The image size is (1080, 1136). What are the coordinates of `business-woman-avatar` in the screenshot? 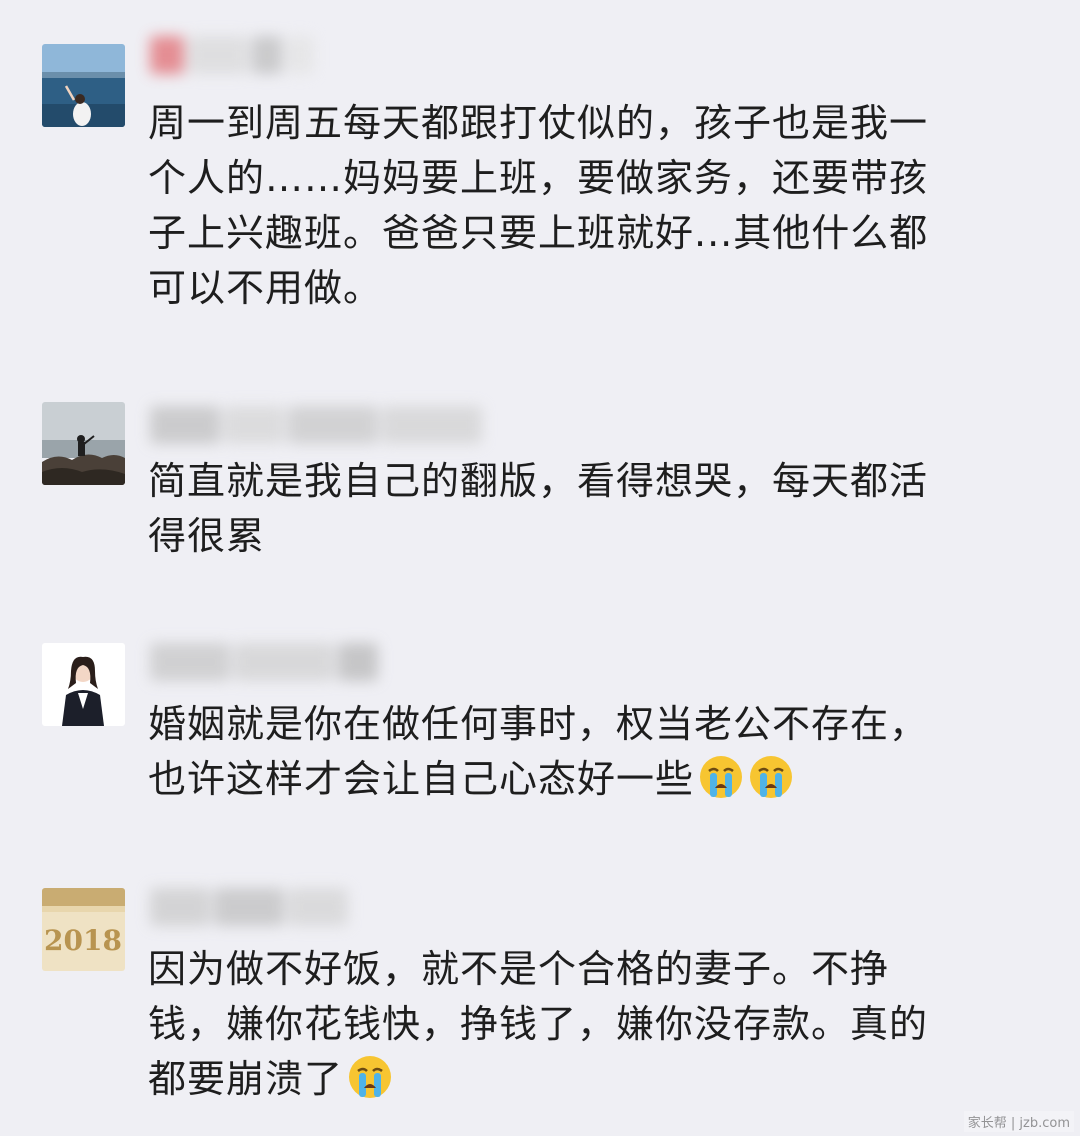 It's located at (83, 684).